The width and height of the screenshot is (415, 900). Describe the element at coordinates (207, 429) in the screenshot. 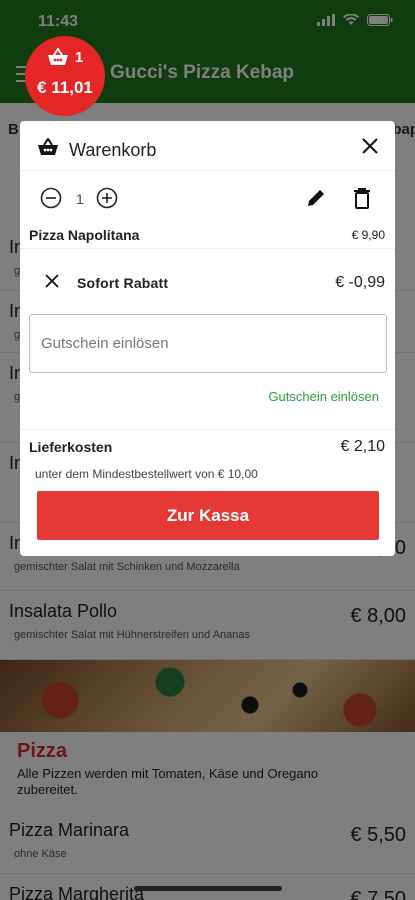

I see `divider` at that location.